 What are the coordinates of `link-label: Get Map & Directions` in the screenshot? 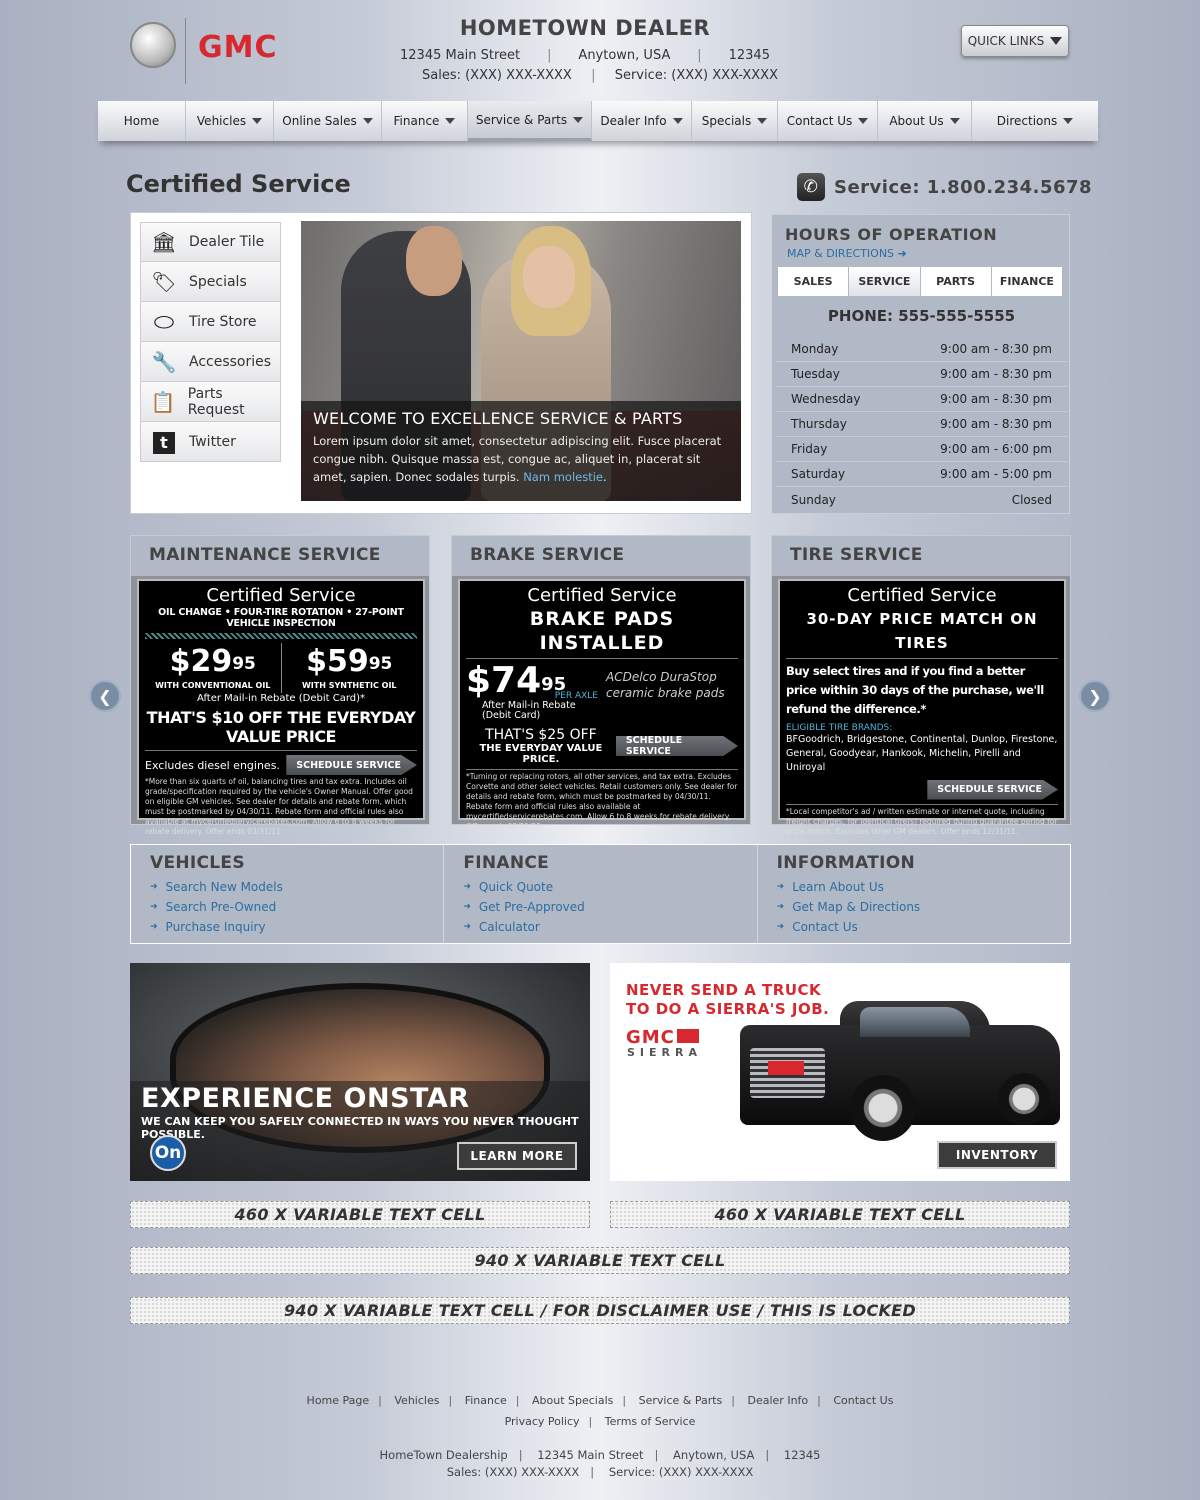 It's located at (856, 907).